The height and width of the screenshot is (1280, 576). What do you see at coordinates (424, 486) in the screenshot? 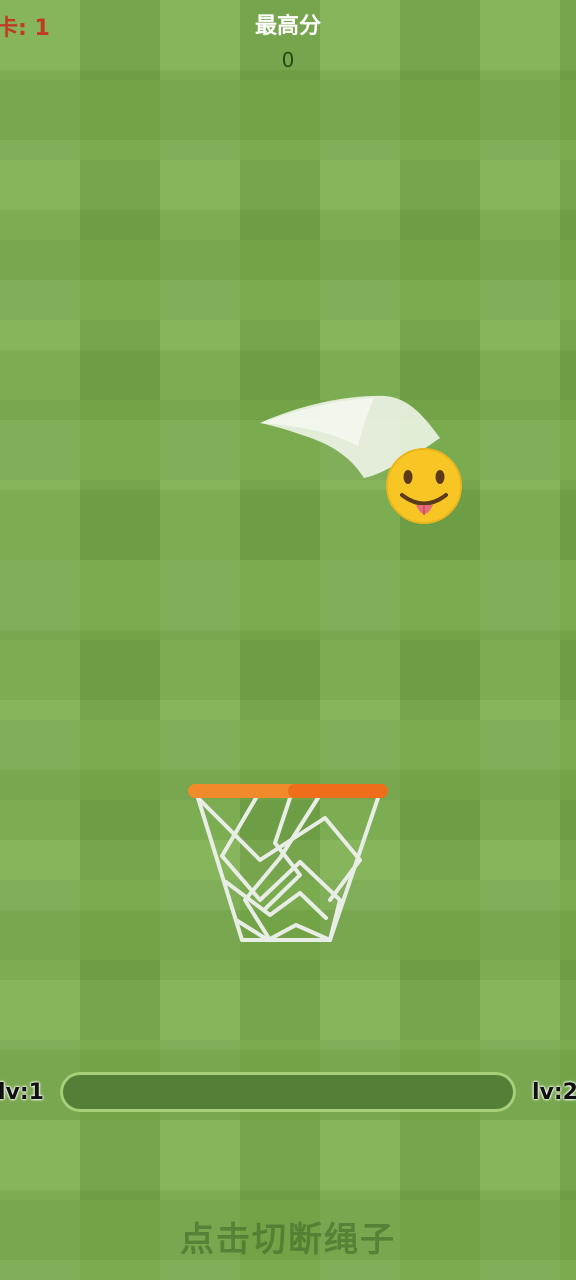
I see `tongue-out-face-icon` at bounding box center [424, 486].